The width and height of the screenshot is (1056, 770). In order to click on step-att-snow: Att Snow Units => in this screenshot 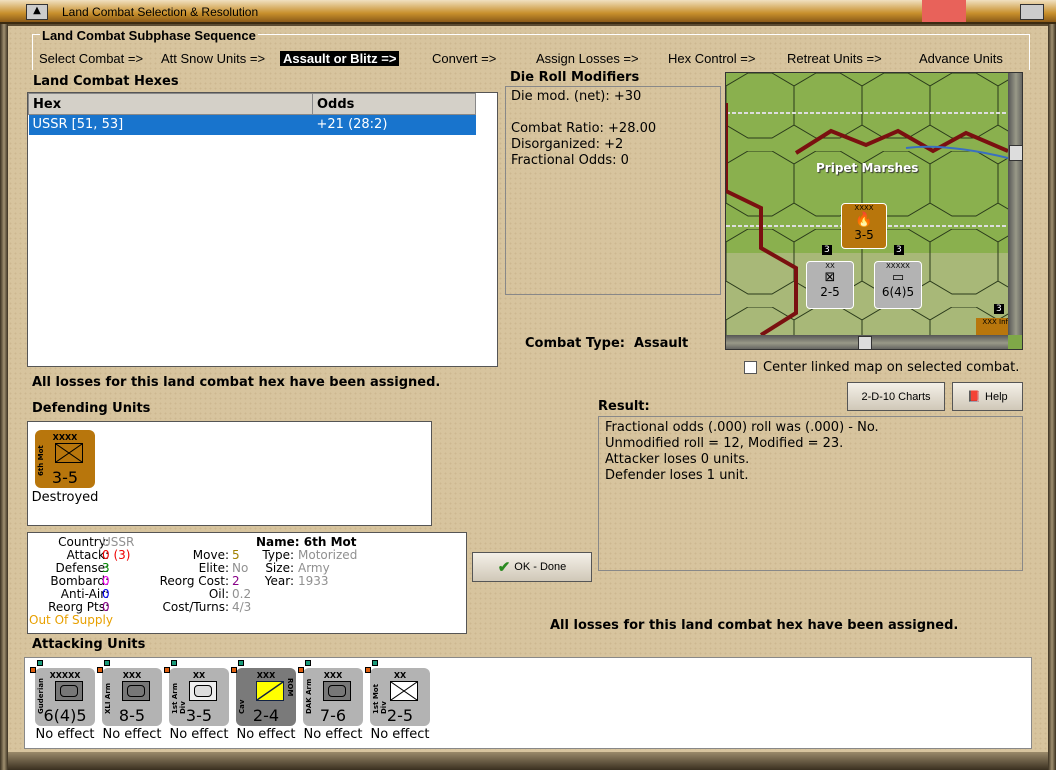, I will do `click(213, 58)`.